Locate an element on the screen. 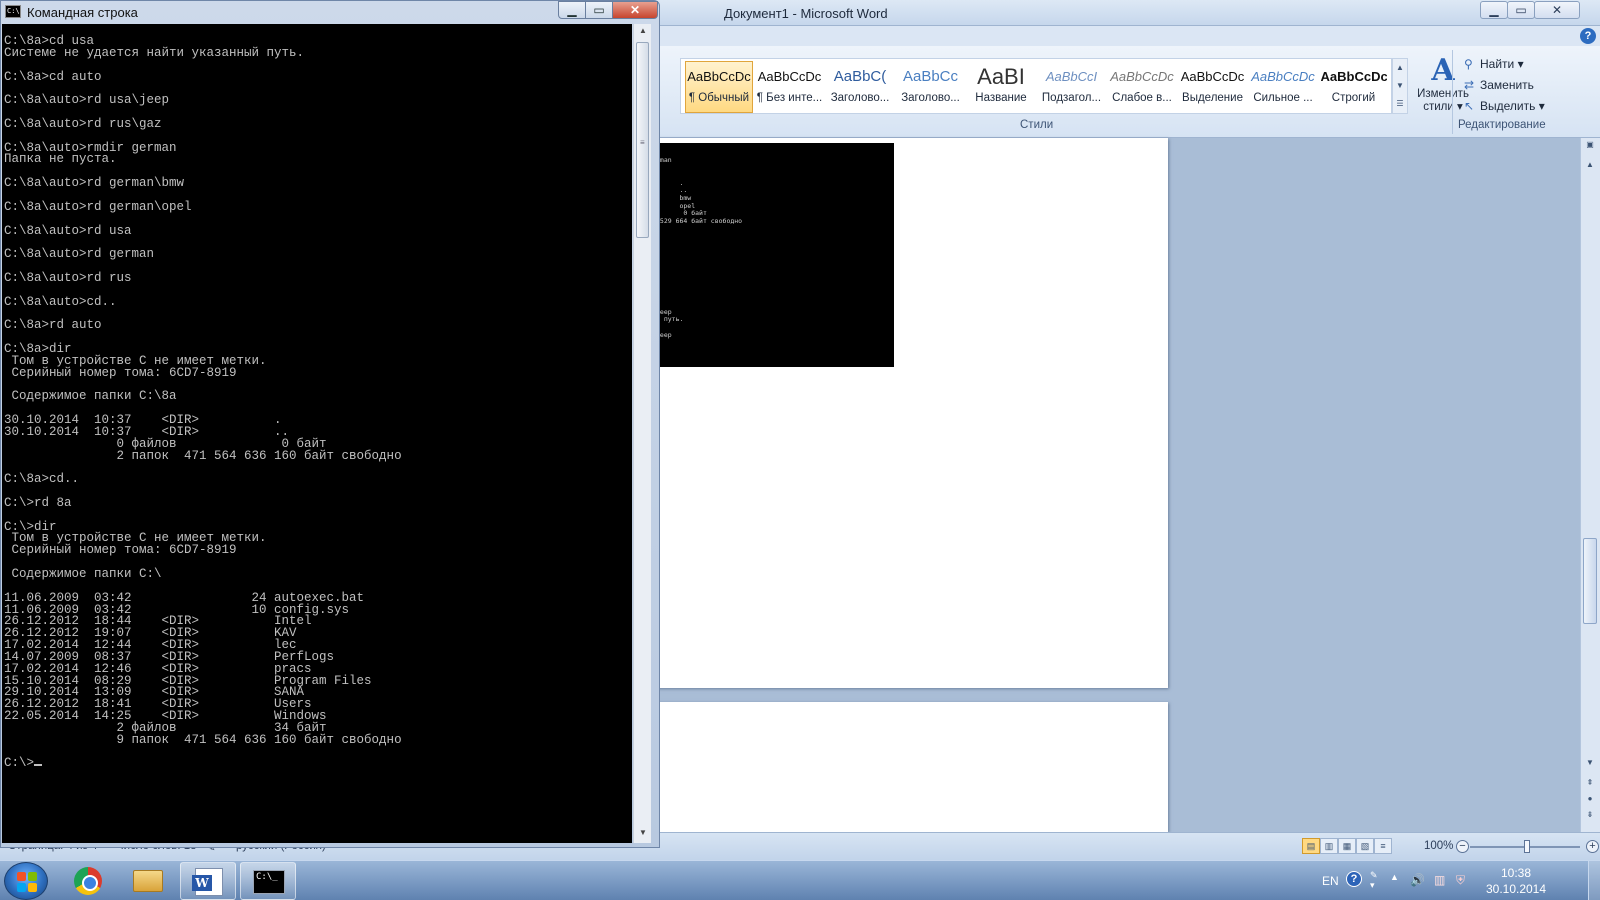 The width and height of the screenshot is (1600, 900). prev-page-icon: ⇞ is located at coordinates (1590, 782).